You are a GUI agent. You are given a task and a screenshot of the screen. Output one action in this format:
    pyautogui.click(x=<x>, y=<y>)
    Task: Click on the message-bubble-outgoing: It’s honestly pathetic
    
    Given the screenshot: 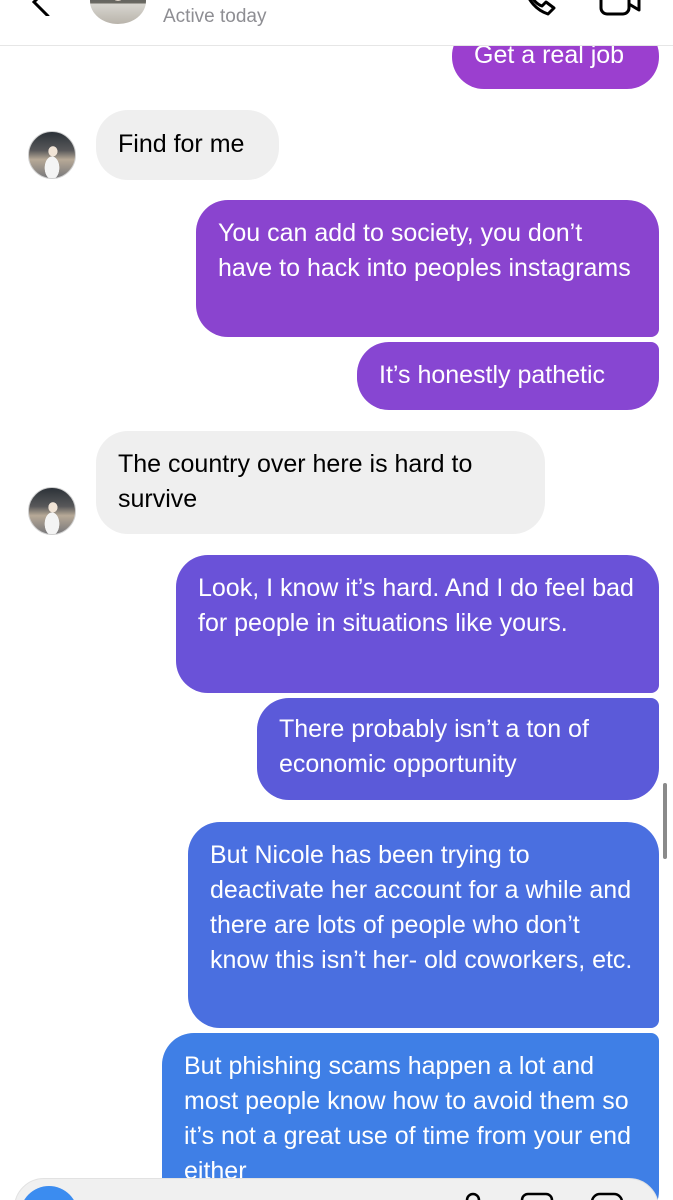 What is the action you would take?
    pyautogui.click(x=508, y=376)
    